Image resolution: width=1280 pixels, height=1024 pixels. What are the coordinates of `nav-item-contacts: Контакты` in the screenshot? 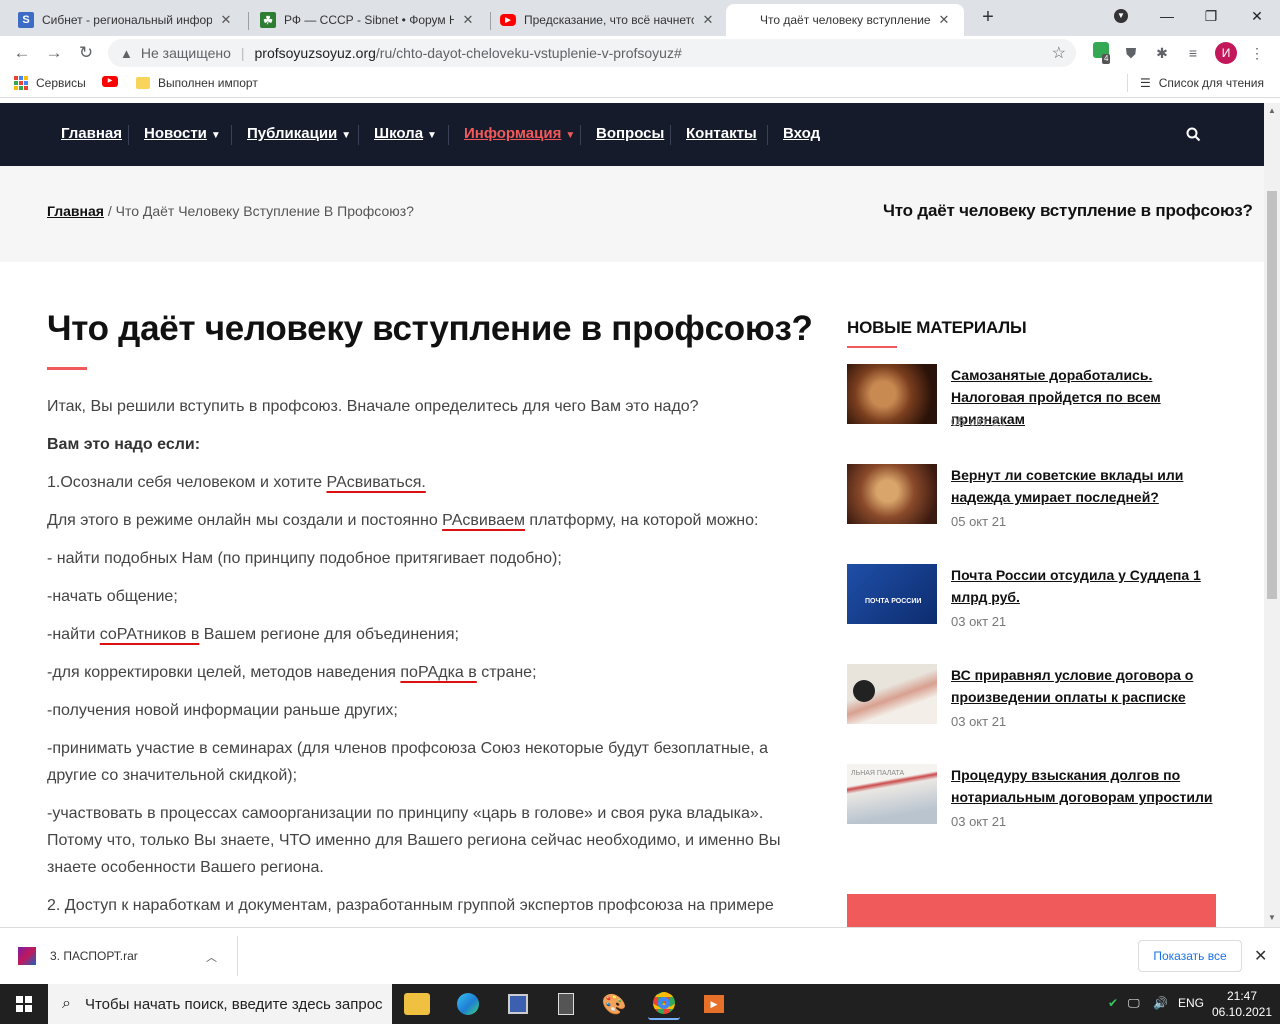 It's located at (721, 133).